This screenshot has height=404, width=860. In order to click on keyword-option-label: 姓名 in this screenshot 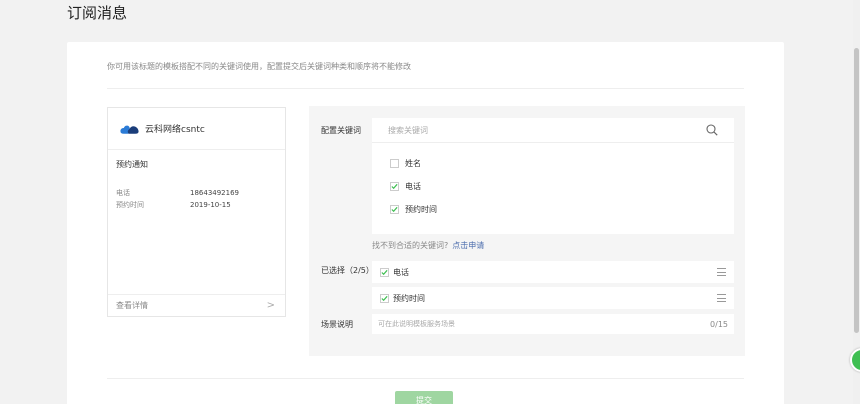, I will do `click(413, 163)`.